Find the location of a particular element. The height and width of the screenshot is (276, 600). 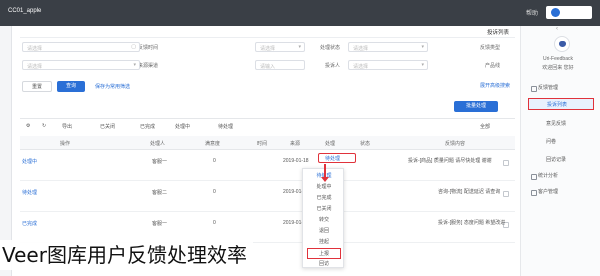

filter-label-type: 反馈类型 is located at coordinates (489, 48).